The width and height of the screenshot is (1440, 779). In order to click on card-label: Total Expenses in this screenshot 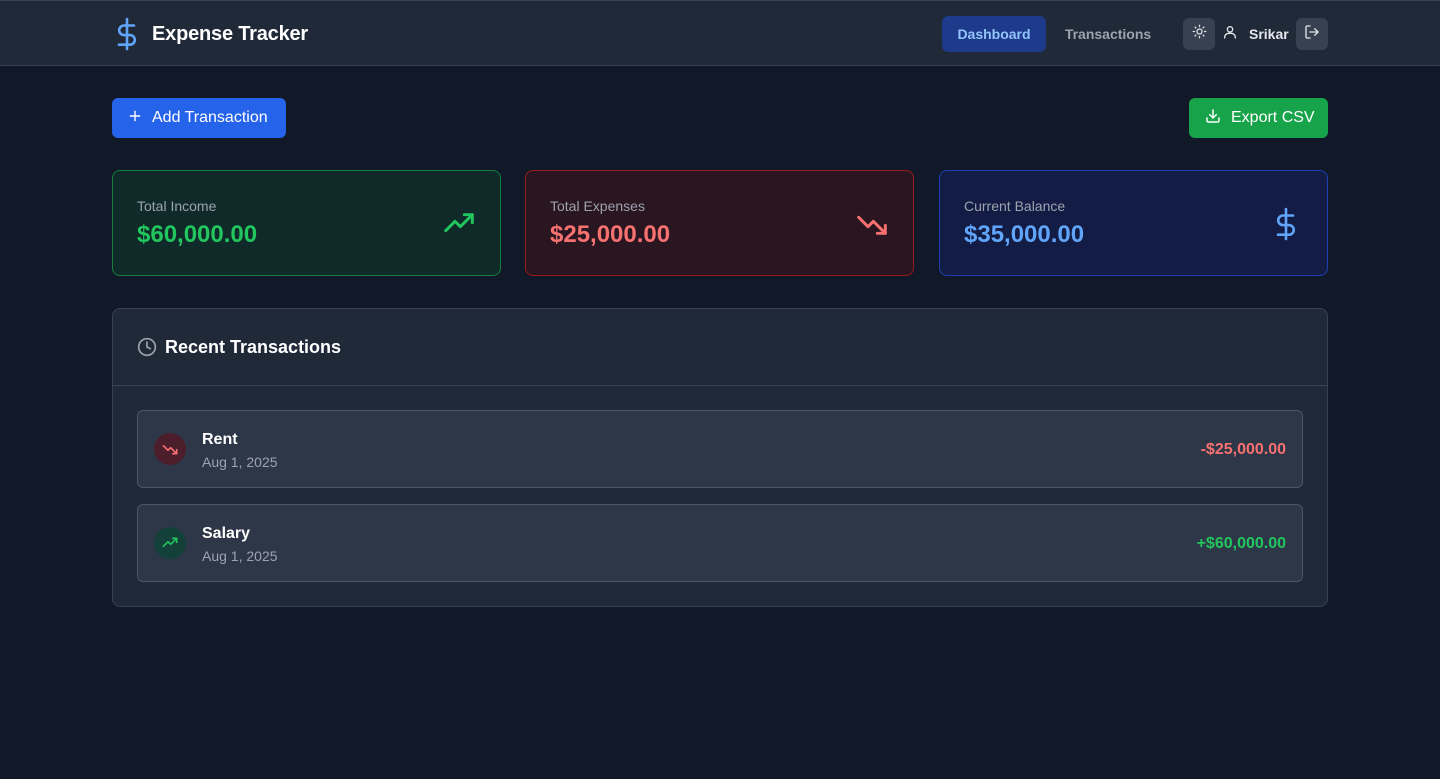, I will do `click(597, 206)`.